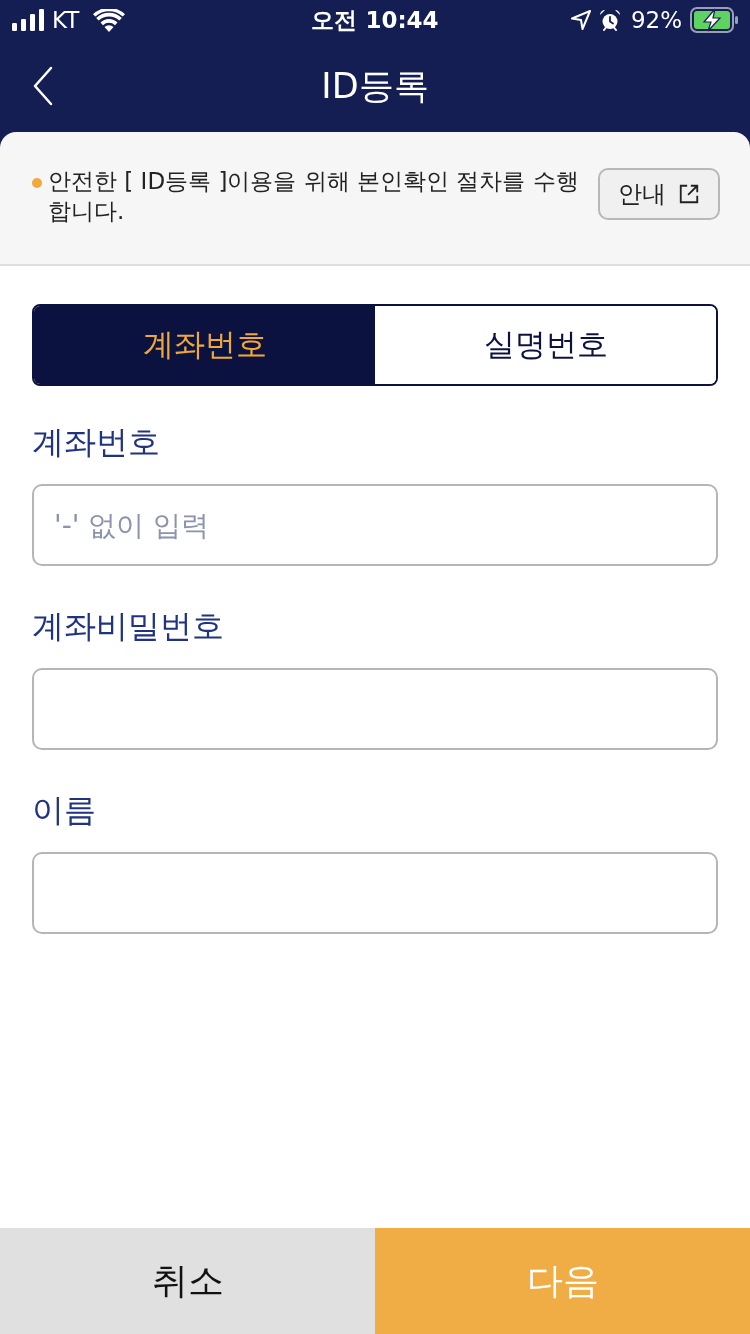 The height and width of the screenshot is (1334, 750). I want to click on external-link-icon, so click(689, 194).